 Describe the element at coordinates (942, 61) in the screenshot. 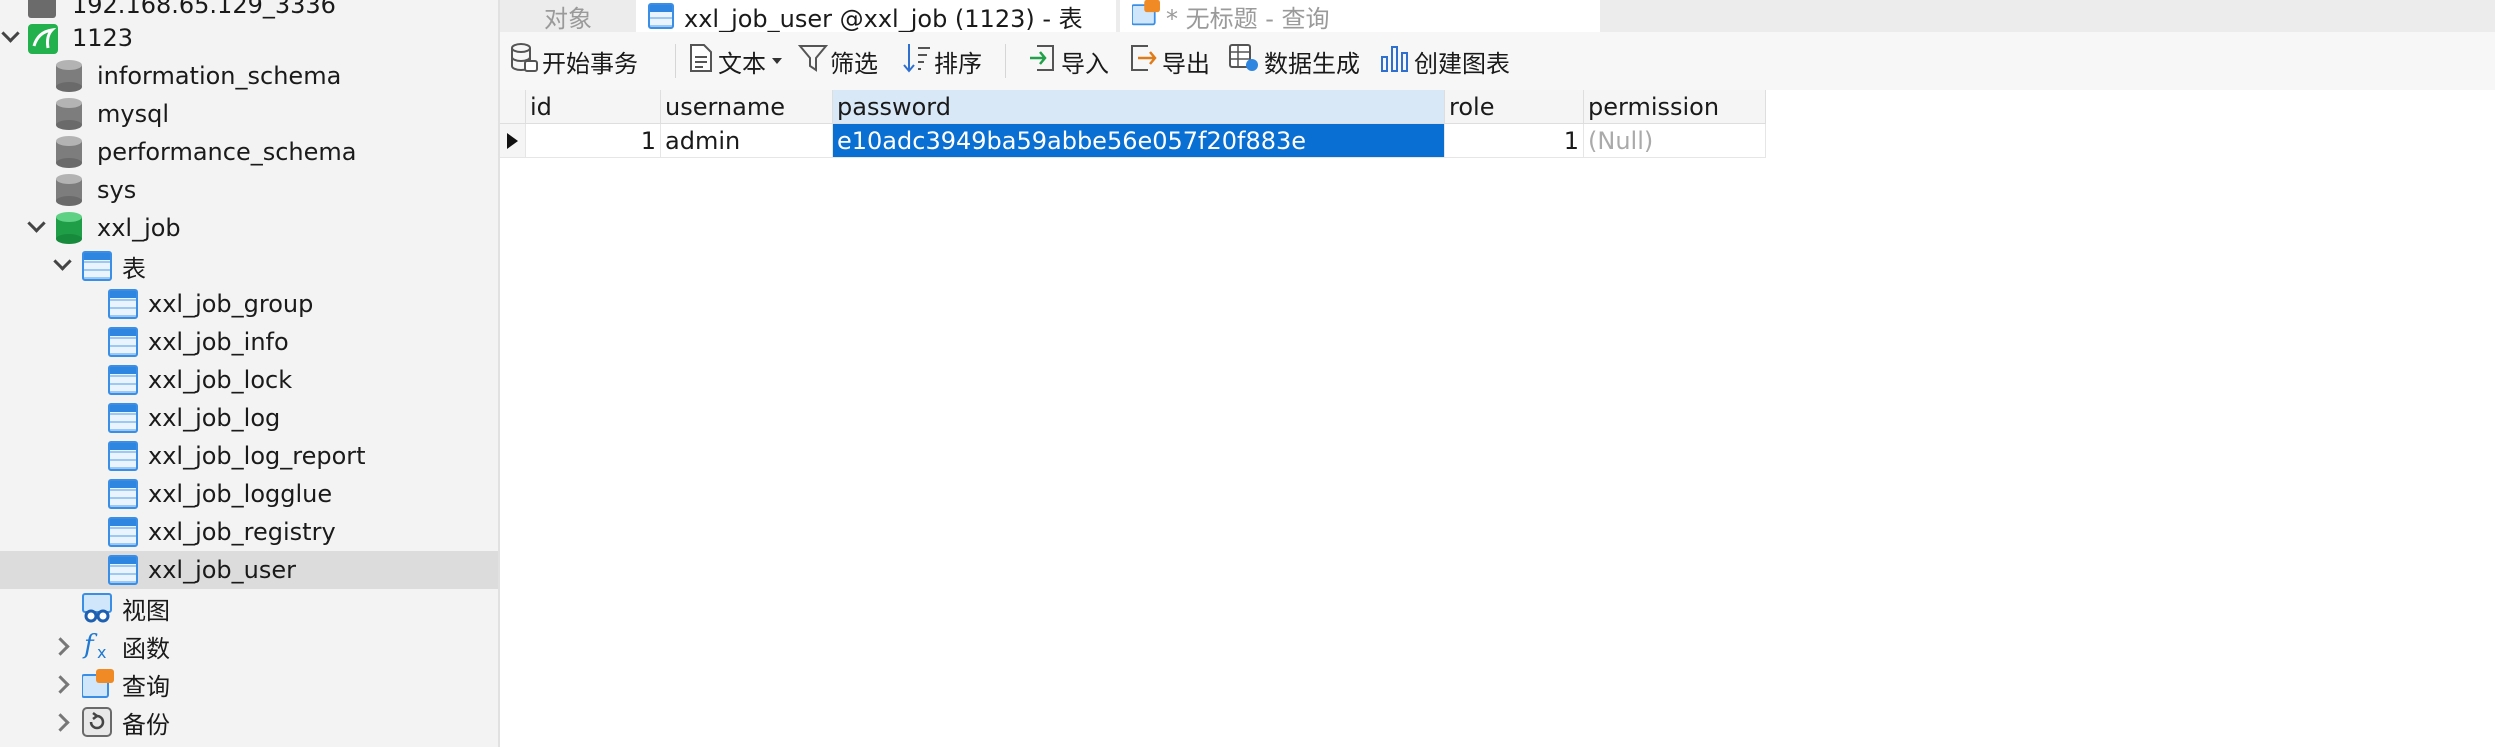

I see `sort-button: 排序` at that location.